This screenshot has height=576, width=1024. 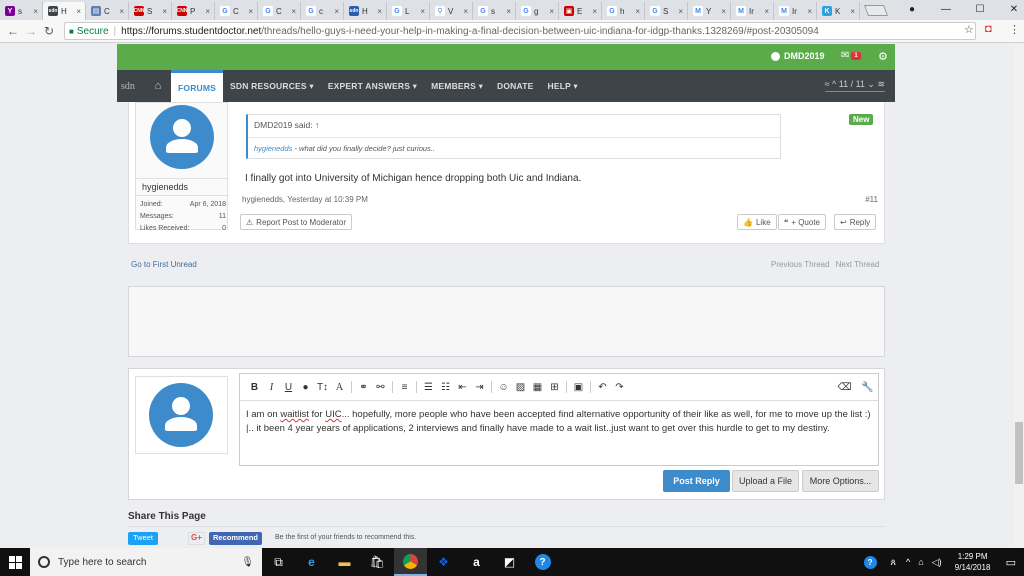 What do you see at coordinates (1014, 29) in the screenshot?
I see `chrome-menu-icon: ⋮` at bounding box center [1014, 29].